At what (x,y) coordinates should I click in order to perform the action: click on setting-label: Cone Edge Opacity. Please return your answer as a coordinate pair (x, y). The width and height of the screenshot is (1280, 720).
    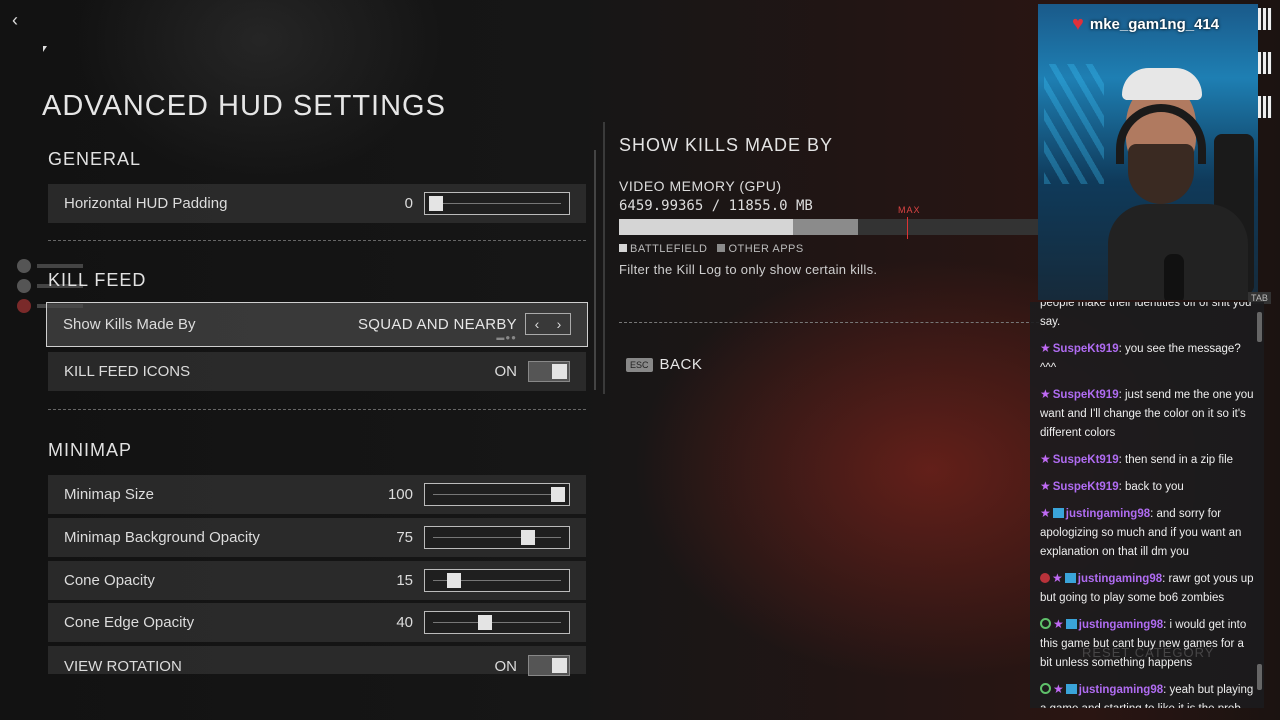
    Looking at the image, I should click on (129, 622).